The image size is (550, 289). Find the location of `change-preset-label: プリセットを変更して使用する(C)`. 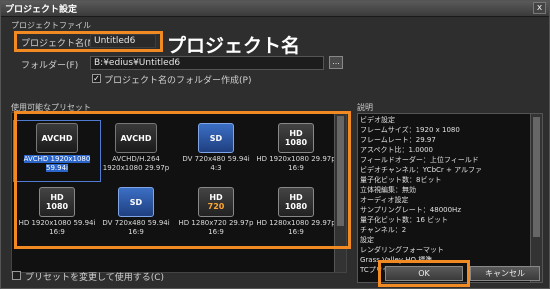

change-preset-label: プリセットを変更して使用する(C) is located at coordinates (95, 278).